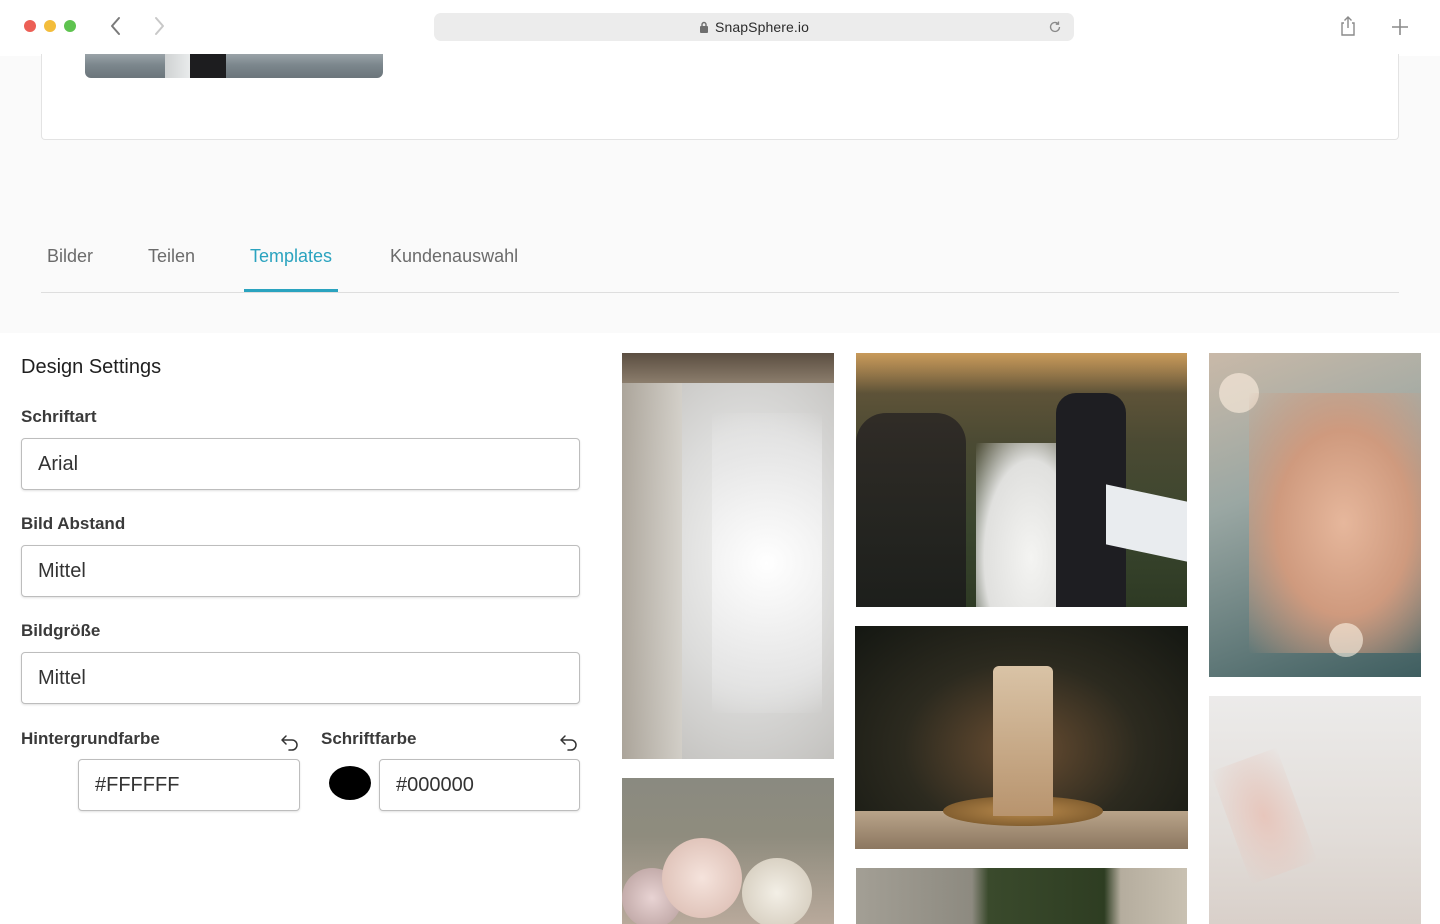  I want to click on background-color-input: #FFFFFF, so click(189, 785).